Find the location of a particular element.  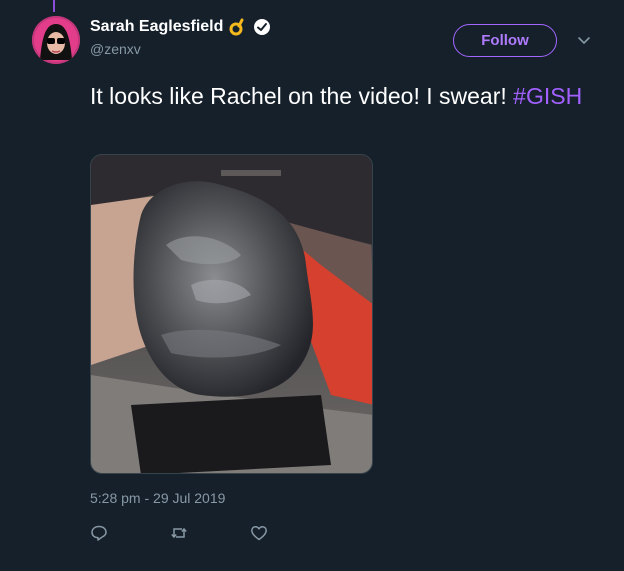

action-bar is located at coordinates (210, 533).